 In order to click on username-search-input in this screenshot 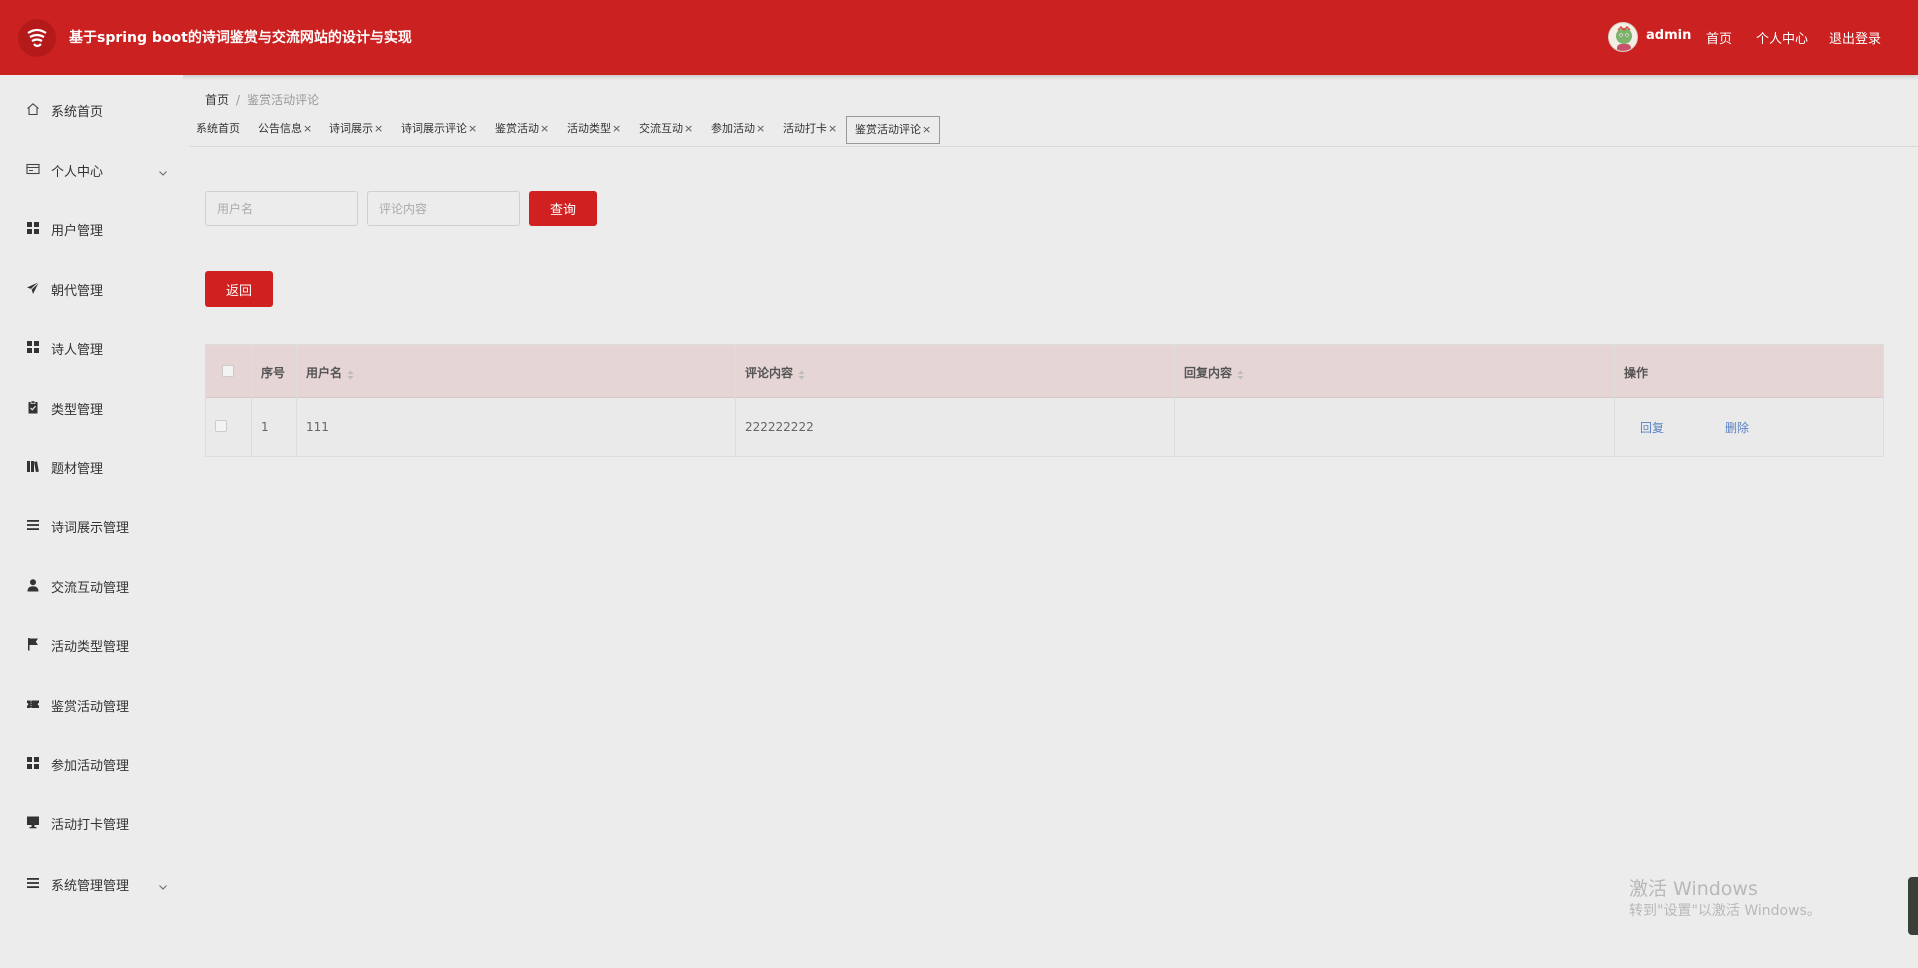, I will do `click(281, 208)`.